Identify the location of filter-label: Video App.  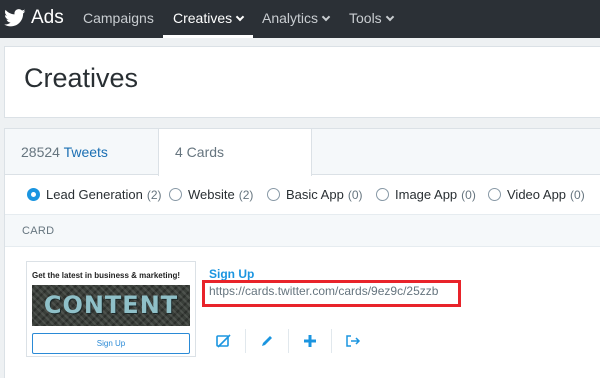
(537, 194).